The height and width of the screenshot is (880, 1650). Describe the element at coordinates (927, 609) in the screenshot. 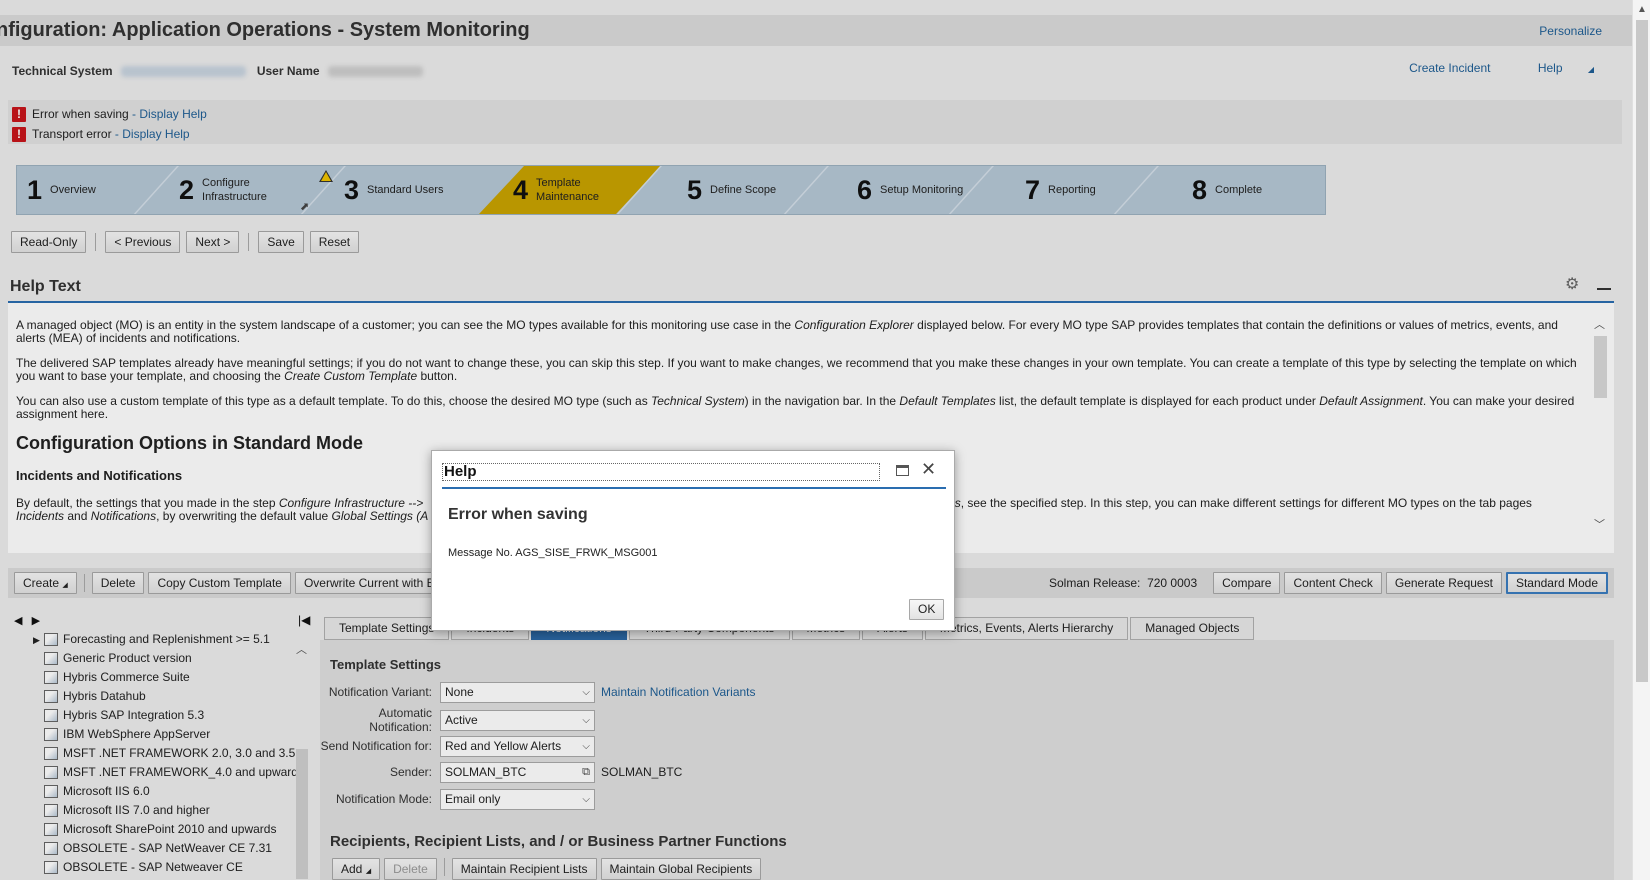

I see `ok-button: OK` at that location.